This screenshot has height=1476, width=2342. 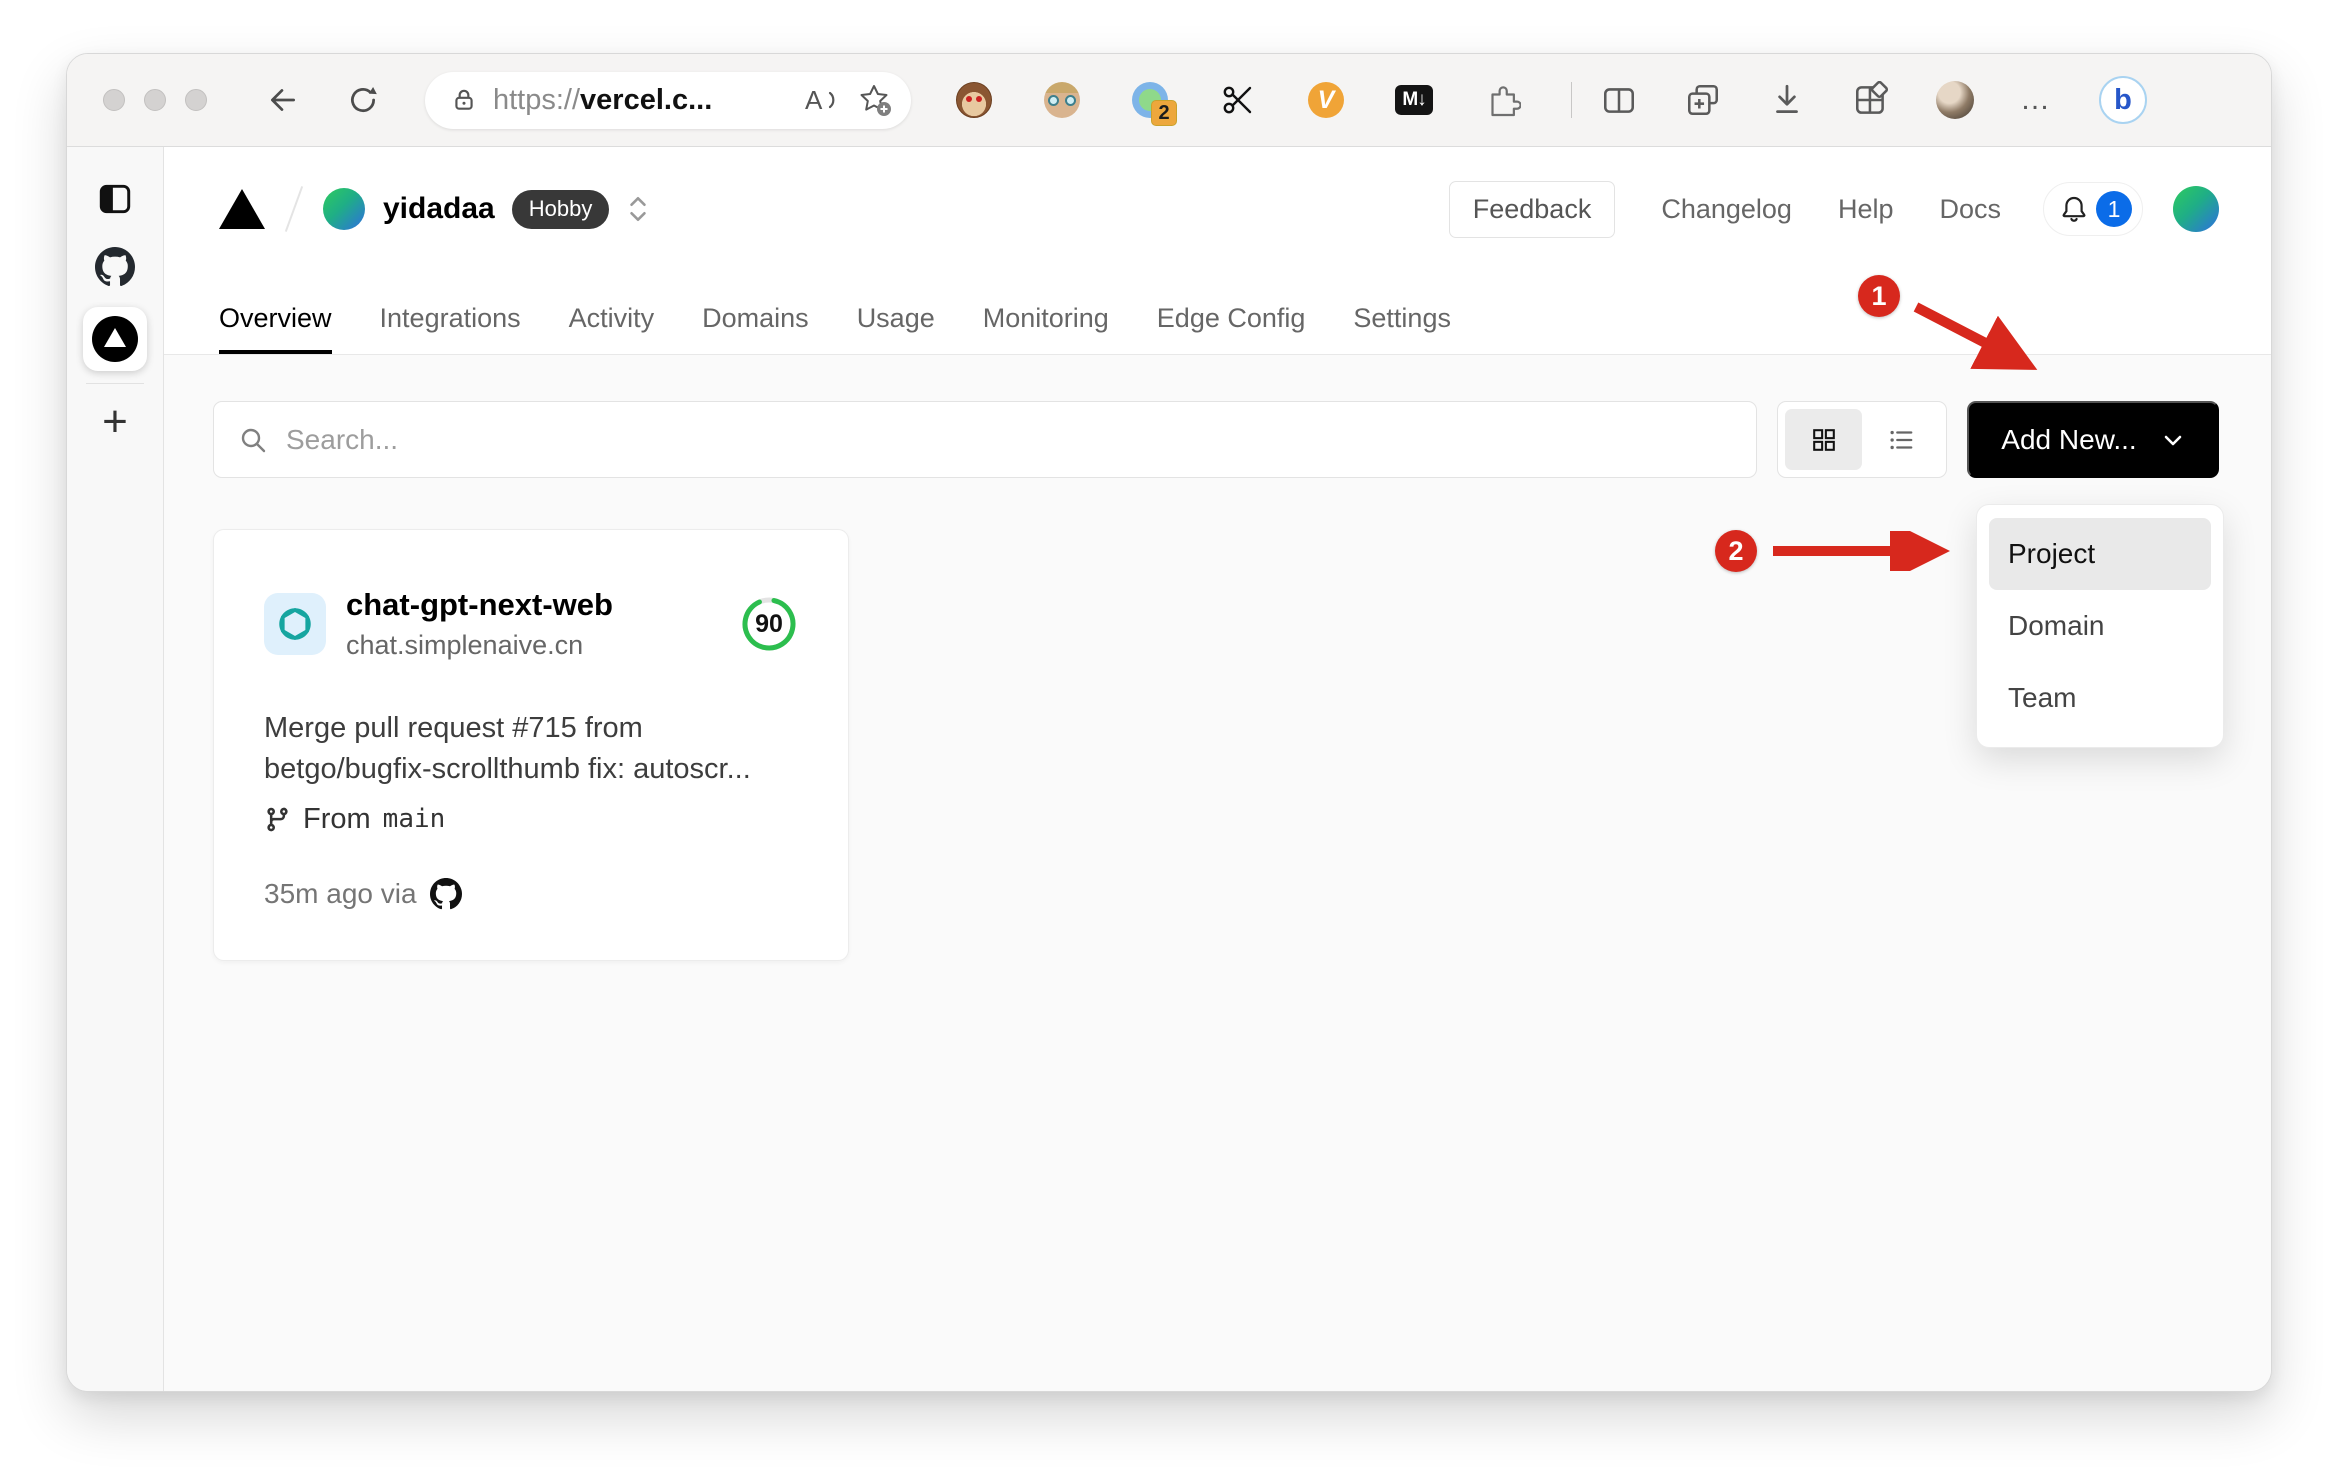 What do you see at coordinates (253, 440) in the screenshot?
I see `search-icon` at bounding box center [253, 440].